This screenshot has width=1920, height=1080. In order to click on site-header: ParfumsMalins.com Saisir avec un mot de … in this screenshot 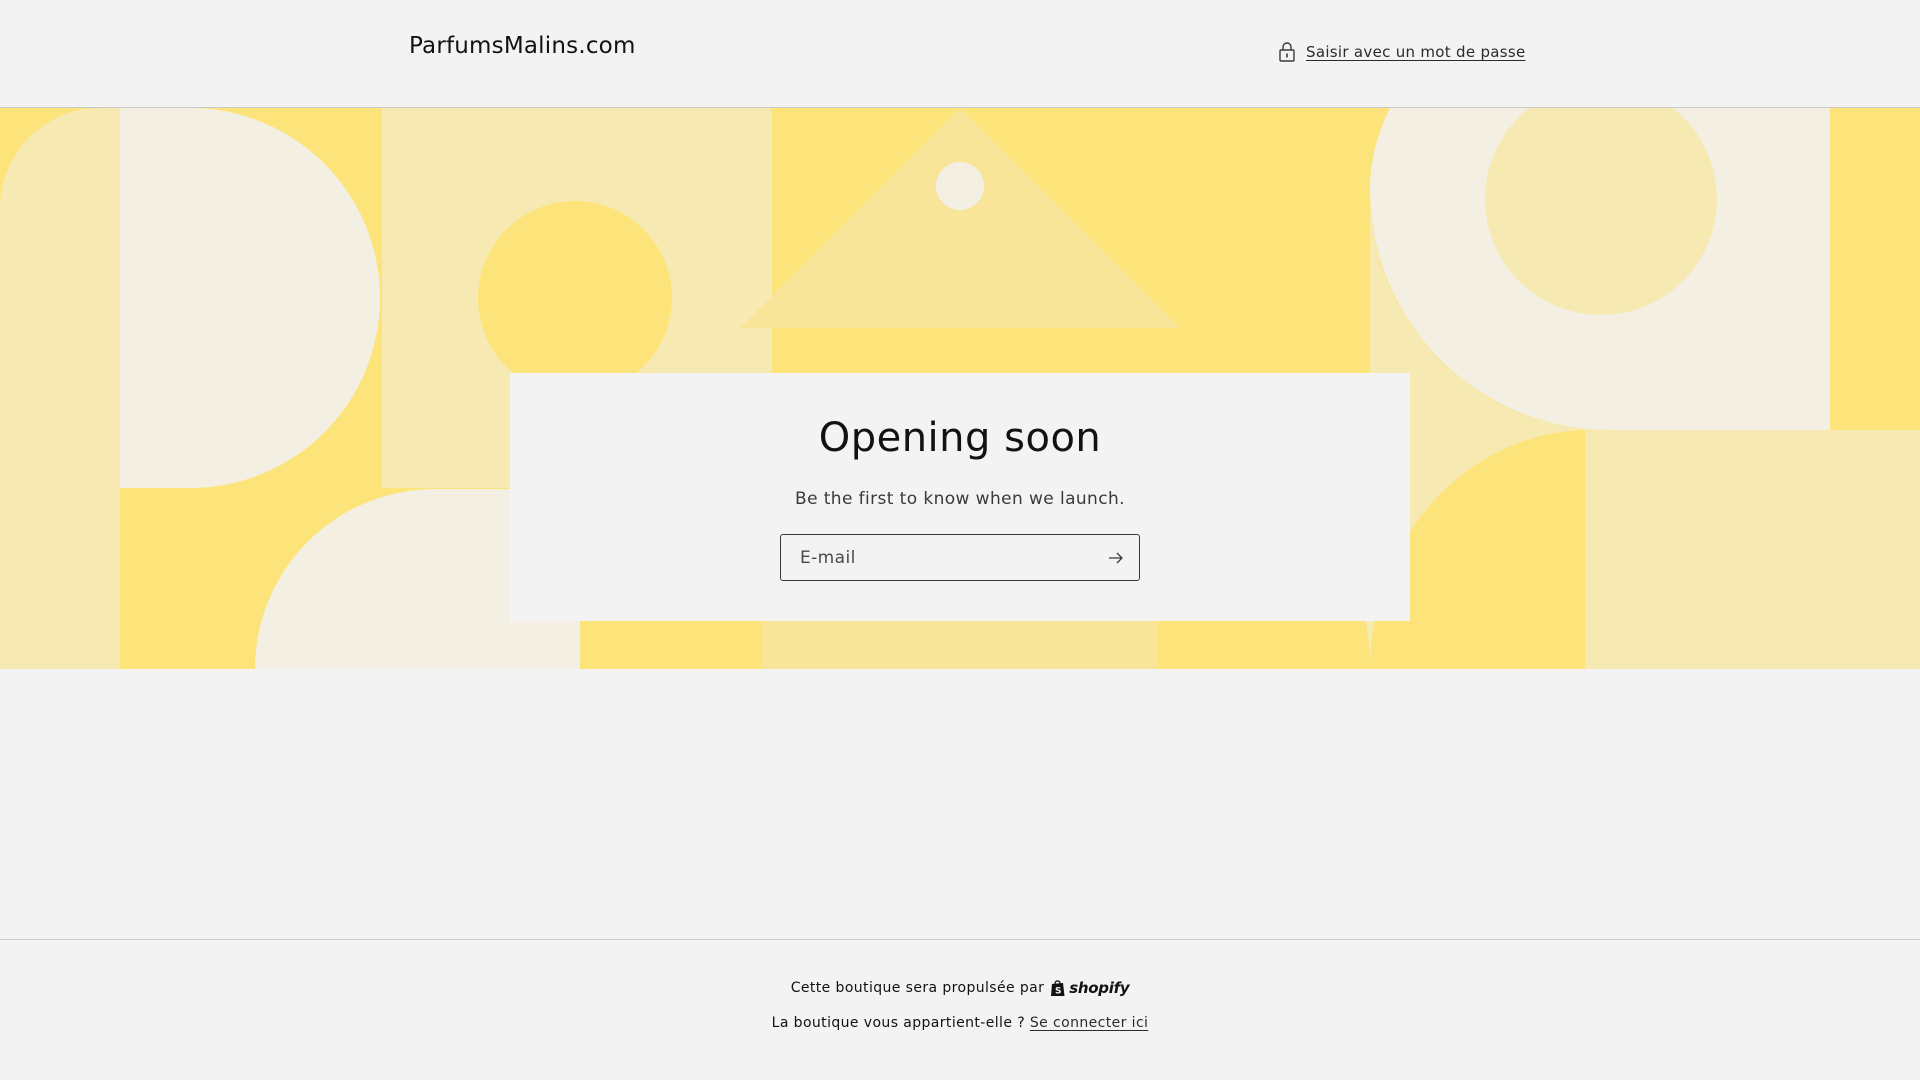, I will do `click(960, 54)`.